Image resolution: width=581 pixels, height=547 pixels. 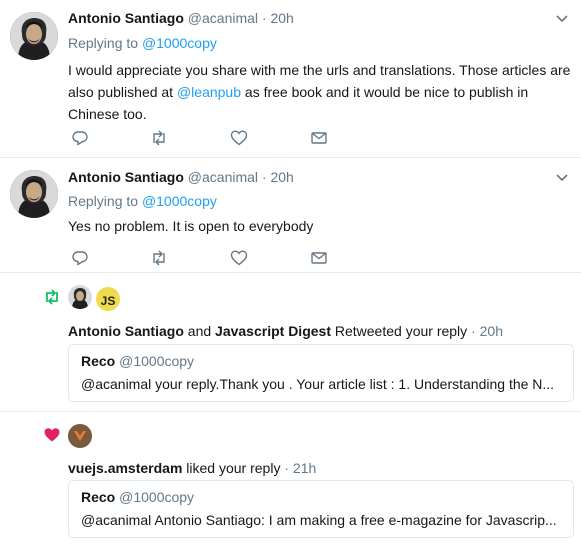 What do you see at coordinates (401, 331) in the screenshot?
I see `notification-action: Retweeted your reply` at bounding box center [401, 331].